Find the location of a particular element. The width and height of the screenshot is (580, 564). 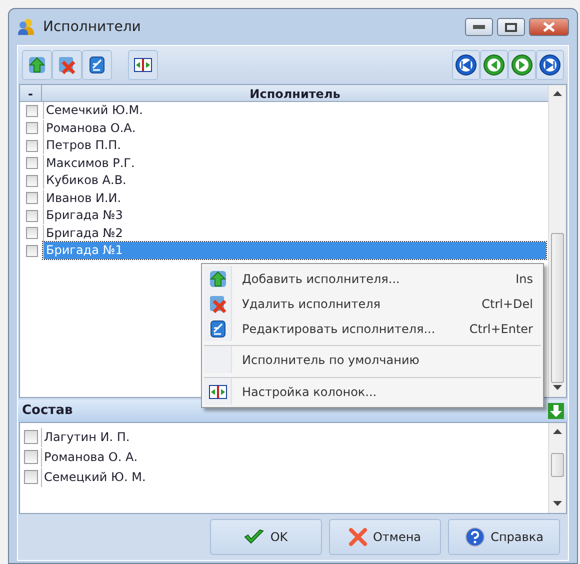

menu-item: Добавить исполнителя... Ins is located at coordinates (372, 278).